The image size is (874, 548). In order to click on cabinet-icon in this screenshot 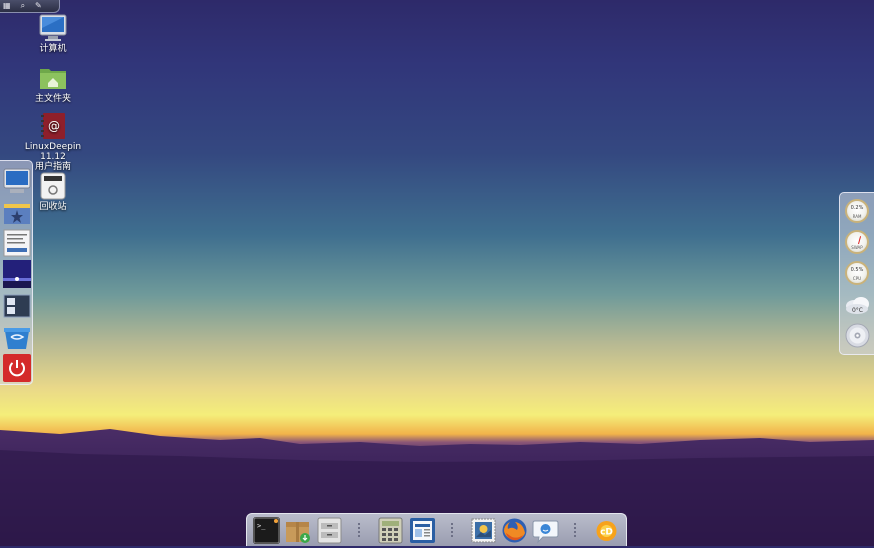, I will do `click(329, 530)`.